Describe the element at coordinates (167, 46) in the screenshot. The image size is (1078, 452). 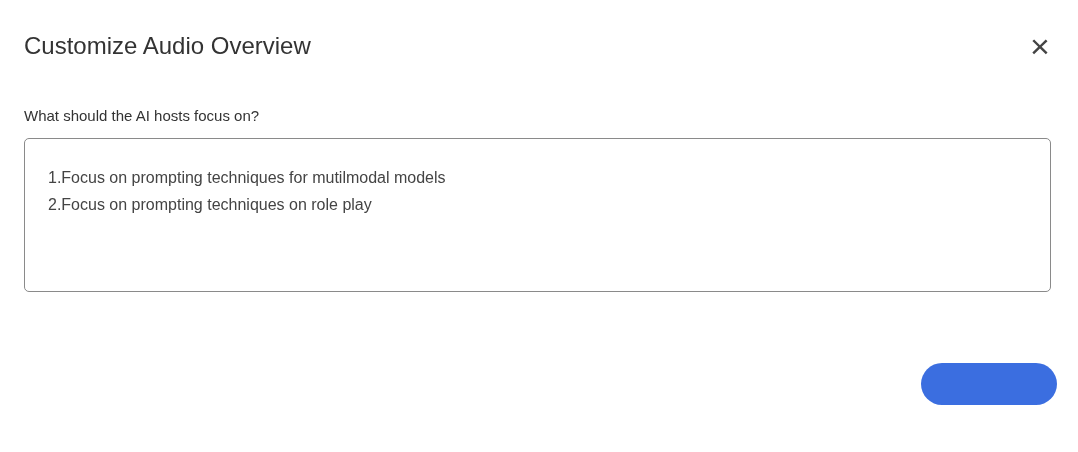
I see `dialog-title: Customize Audio Overview` at that location.